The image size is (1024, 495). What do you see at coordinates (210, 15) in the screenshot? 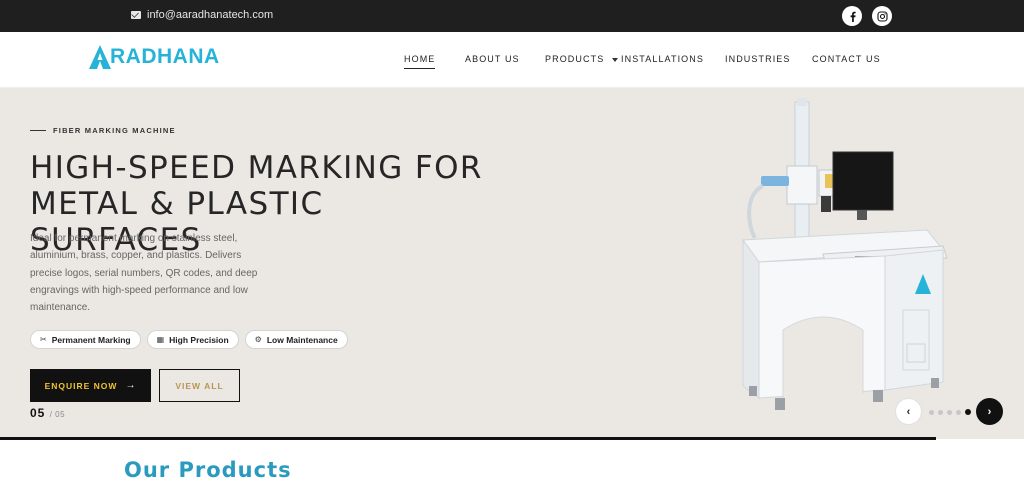
I see `email-text: info@aaradhanatech.com` at bounding box center [210, 15].